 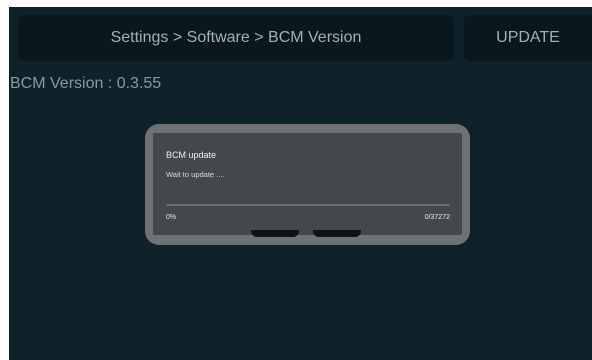 What do you see at coordinates (307, 234) in the screenshot?
I see `dialog-tabs` at bounding box center [307, 234].